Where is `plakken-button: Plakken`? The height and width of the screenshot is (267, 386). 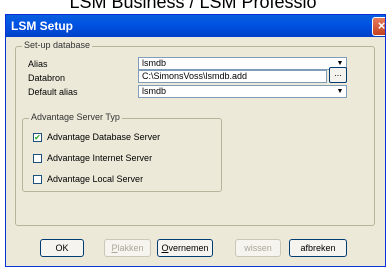 plakken-button: Plakken is located at coordinates (127, 248).